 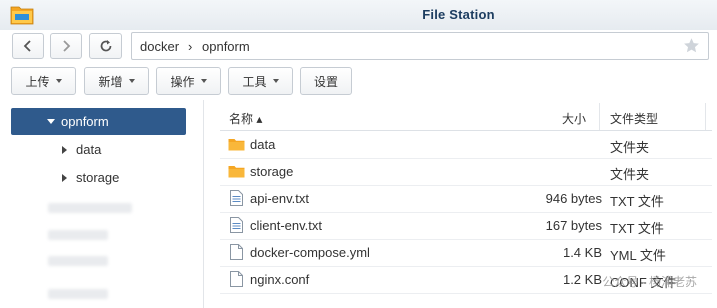 I want to click on refresh-icon, so click(x=105, y=46).